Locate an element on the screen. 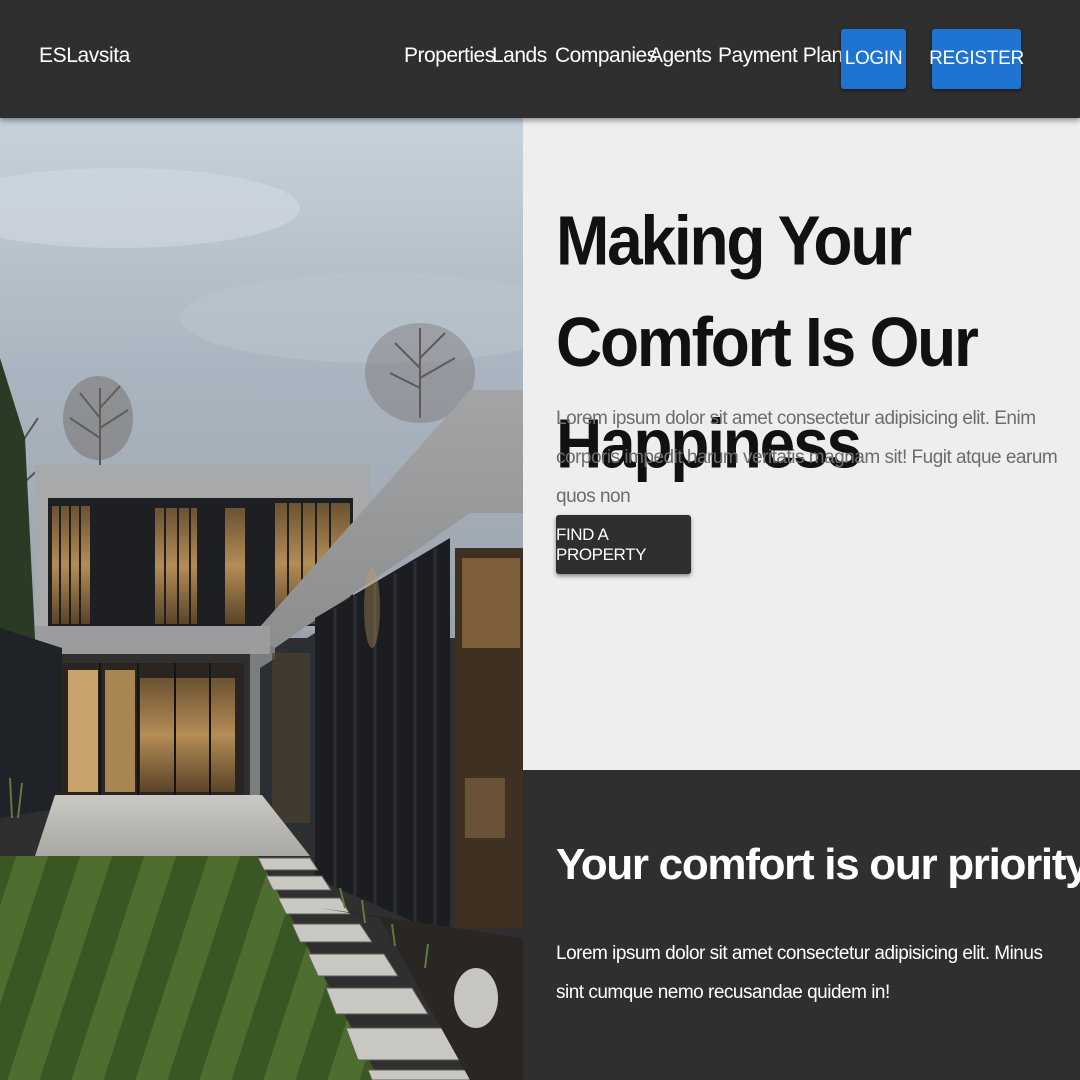  find-property-button: FIND A PROPERTY is located at coordinates (623, 544).